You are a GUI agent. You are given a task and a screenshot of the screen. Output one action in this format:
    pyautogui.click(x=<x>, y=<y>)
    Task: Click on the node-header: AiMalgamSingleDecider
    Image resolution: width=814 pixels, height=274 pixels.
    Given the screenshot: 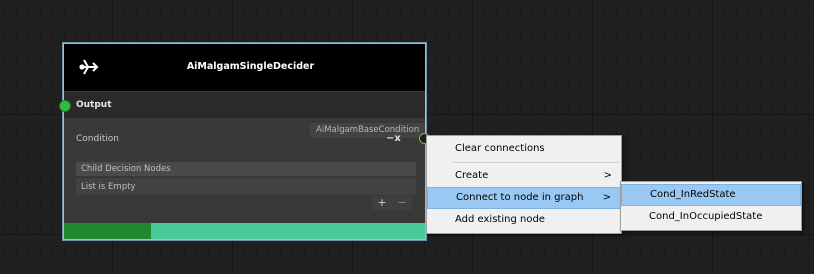 What is the action you would take?
    pyautogui.click(x=244, y=67)
    